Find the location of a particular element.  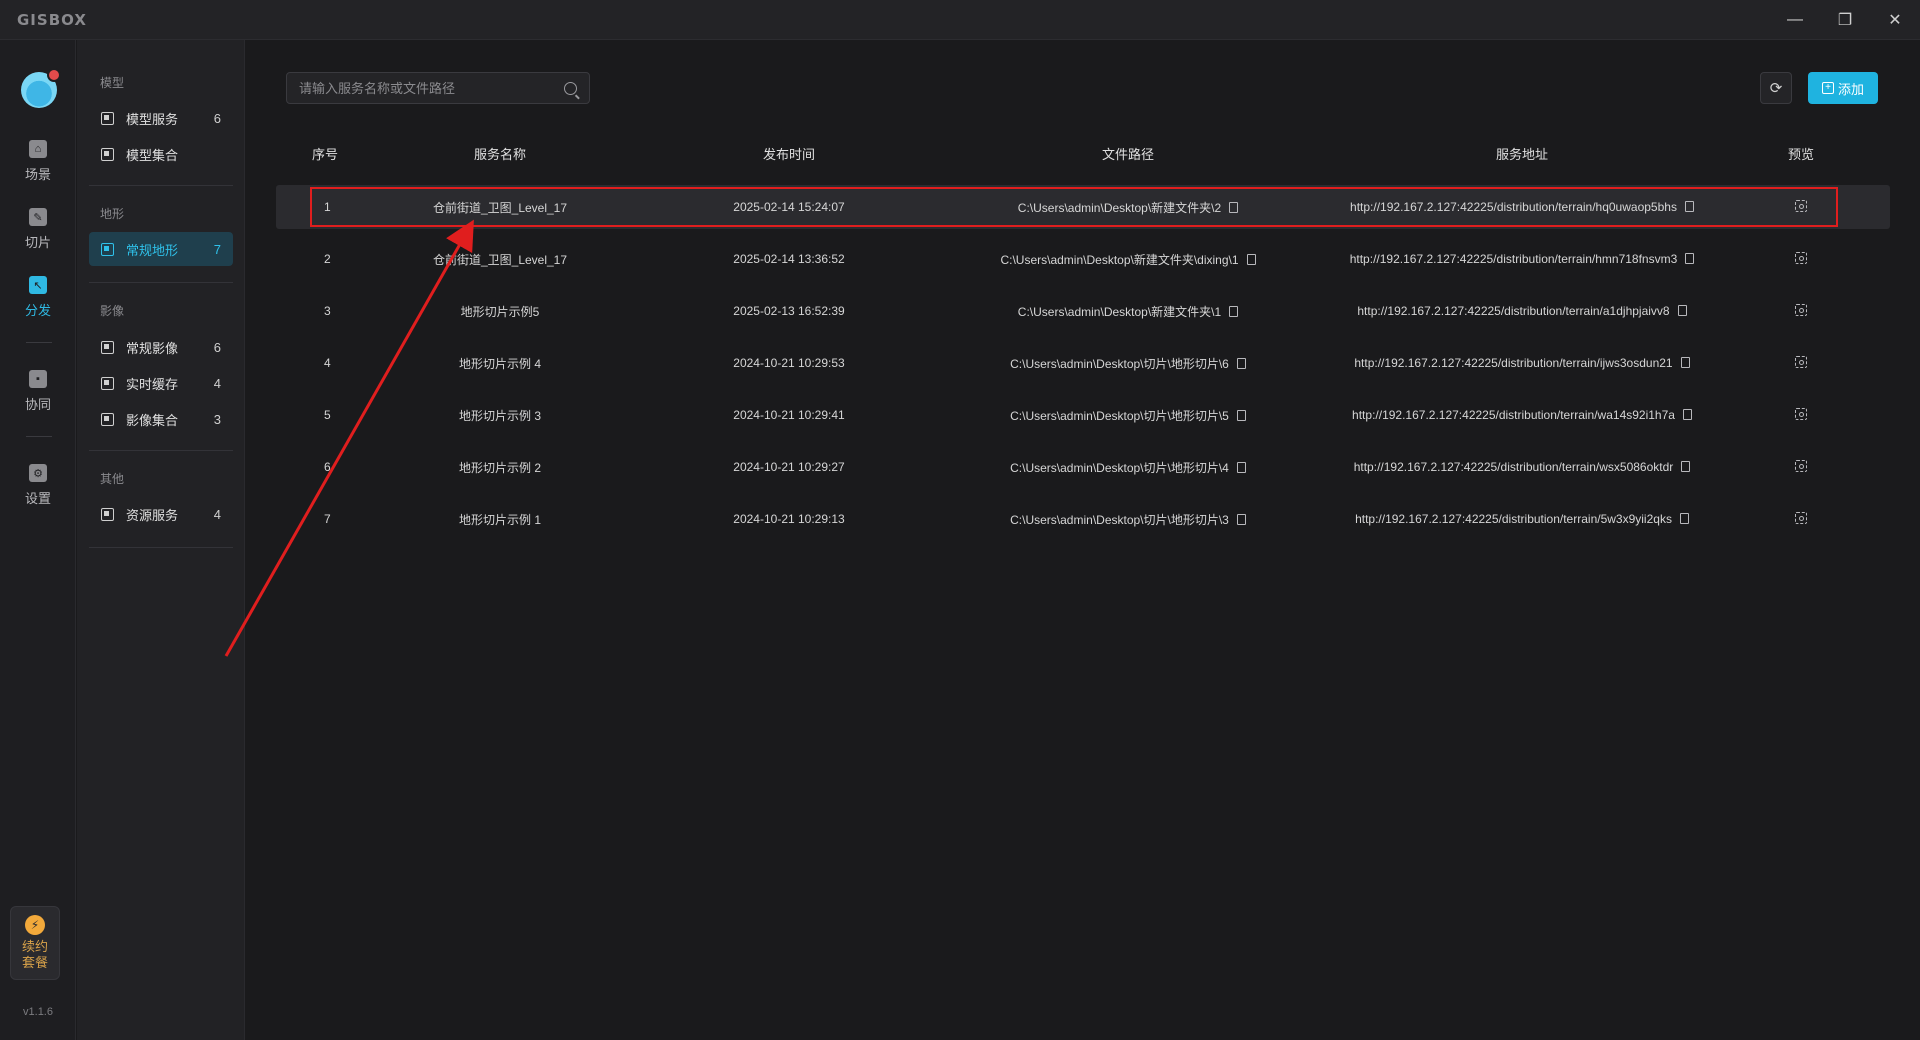

file-path-text: C:\Users\admin\Desktop\新建文件夹\2 is located at coordinates (1119, 207).